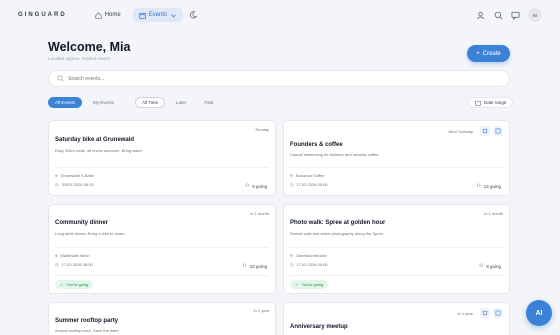 The height and width of the screenshot is (335, 560). Describe the element at coordinates (396, 318) in the screenshot. I see `event-card: in 1 year Anniversary meetup` at that location.